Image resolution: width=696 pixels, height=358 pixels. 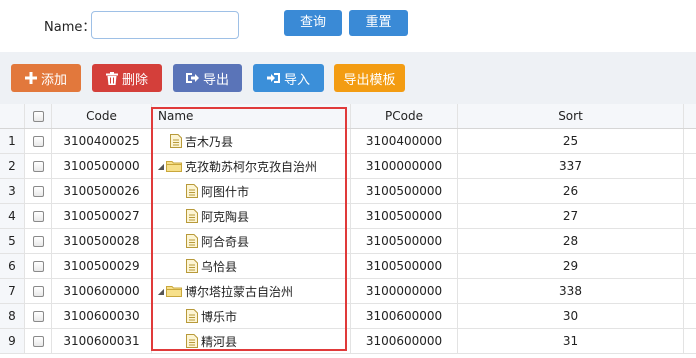 What do you see at coordinates (288, 78) in the screenshot?
I see `import-button: 导入` at bounding box center [288, 78].